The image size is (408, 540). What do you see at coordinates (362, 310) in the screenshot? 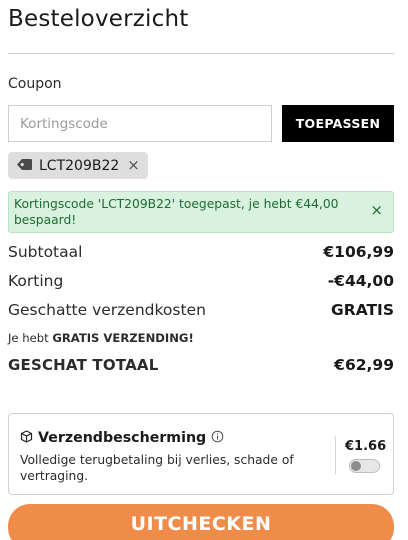
I see `shipping-value: GRATIS` at bounding box center [362, 310].